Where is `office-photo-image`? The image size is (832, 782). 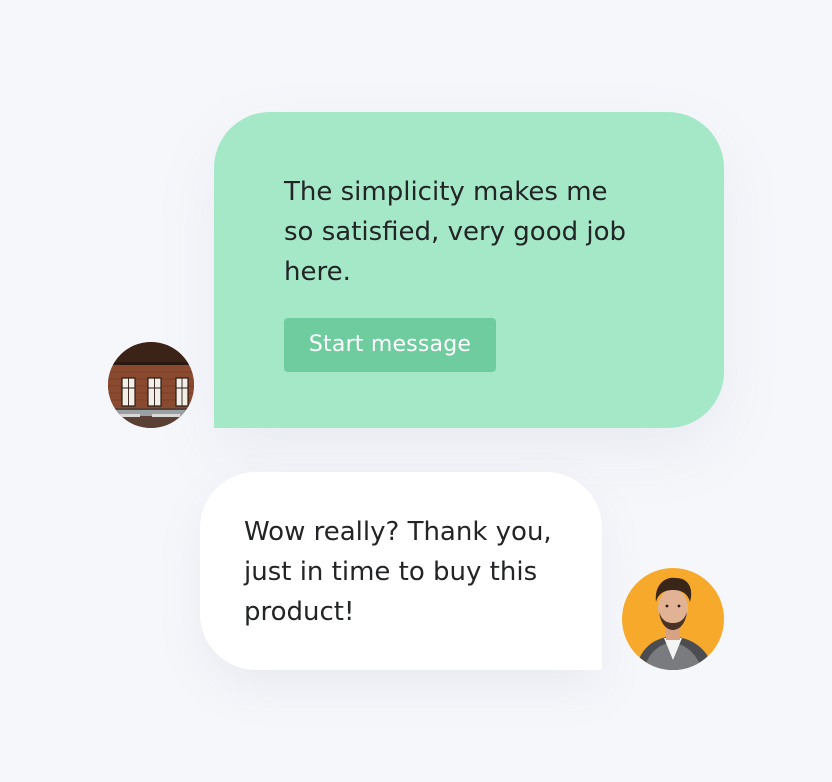
office-photo-image is located at coordinates (151, 385).